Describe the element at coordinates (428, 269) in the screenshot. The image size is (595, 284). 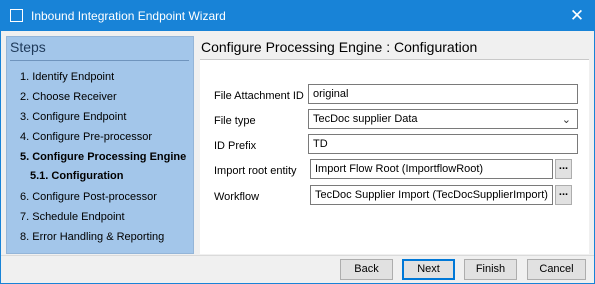
I see `next-button: Next` at that location.